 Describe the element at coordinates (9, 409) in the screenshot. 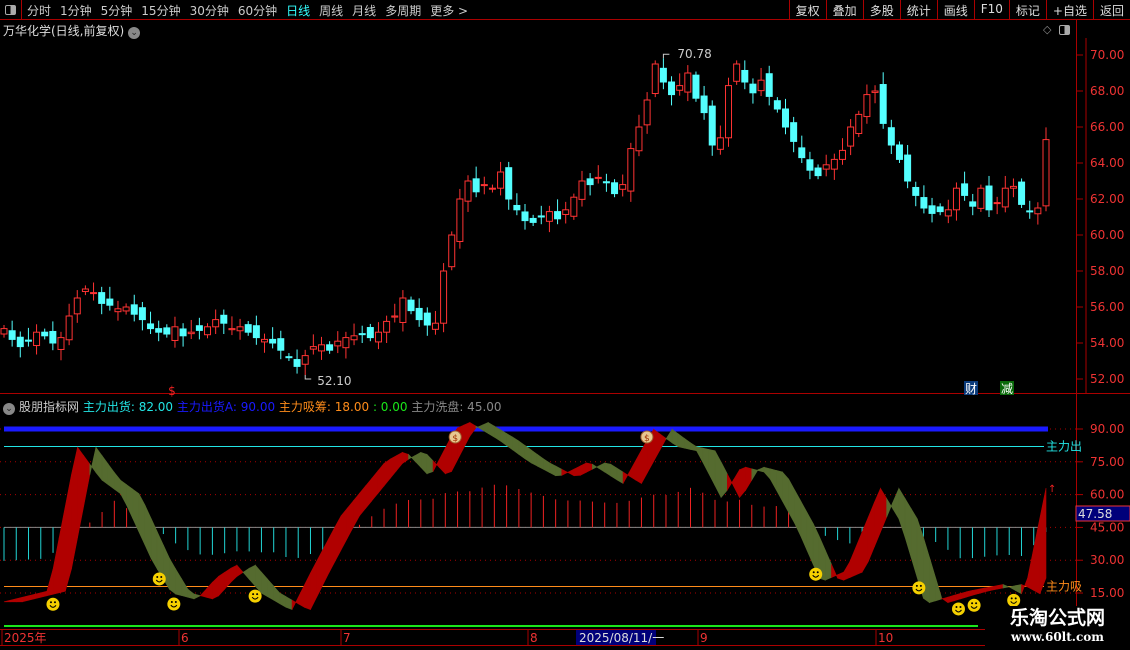

I see `chevron-down-icon: ⌄` at that location.